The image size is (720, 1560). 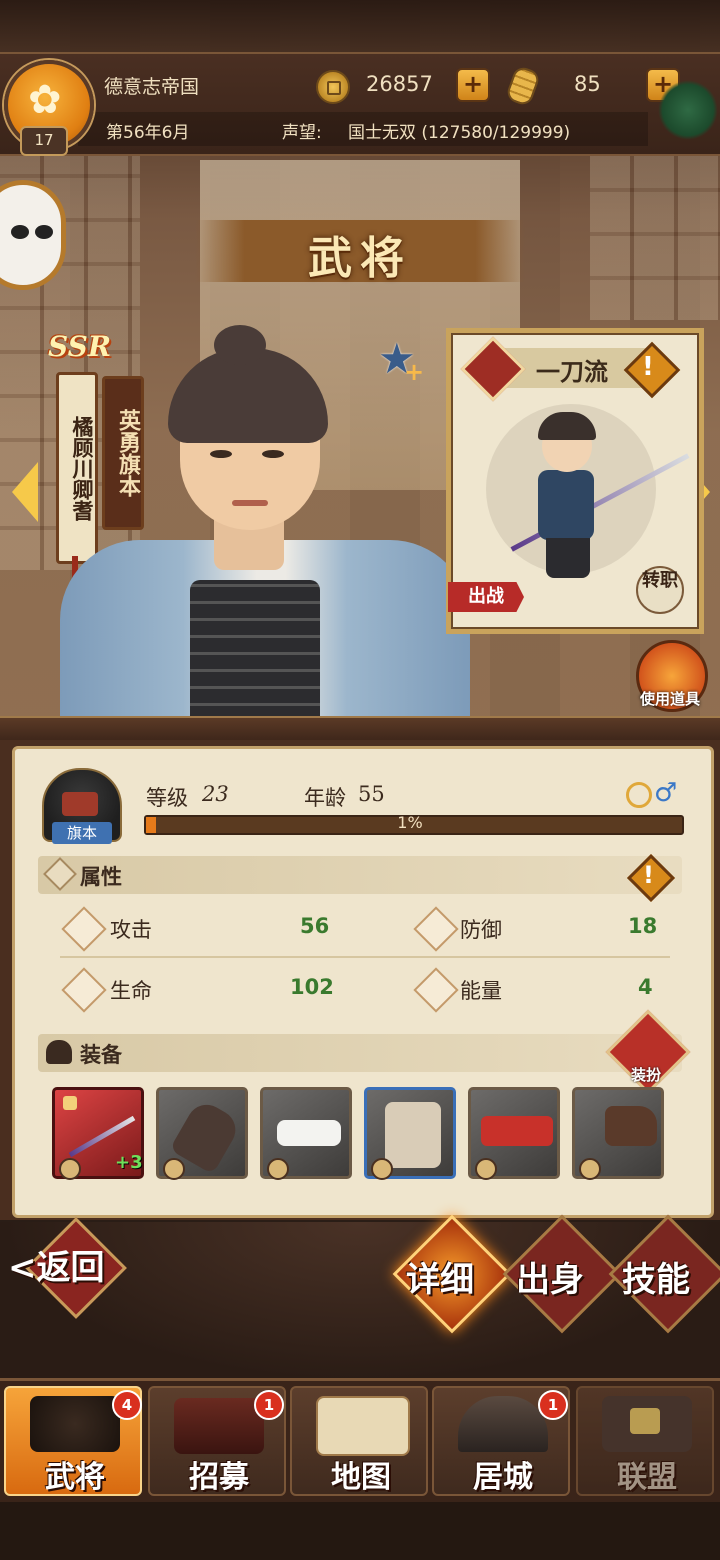 What do you see at coordinates (82, 833) in the screenshot?
I see `rank-tag: 旗本` at bounding box center [82, 833].